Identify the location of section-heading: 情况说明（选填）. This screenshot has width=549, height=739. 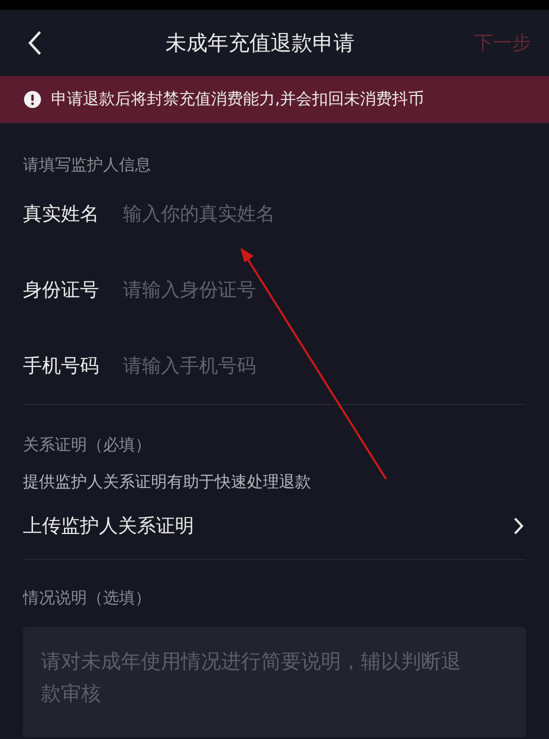
(87, 598).